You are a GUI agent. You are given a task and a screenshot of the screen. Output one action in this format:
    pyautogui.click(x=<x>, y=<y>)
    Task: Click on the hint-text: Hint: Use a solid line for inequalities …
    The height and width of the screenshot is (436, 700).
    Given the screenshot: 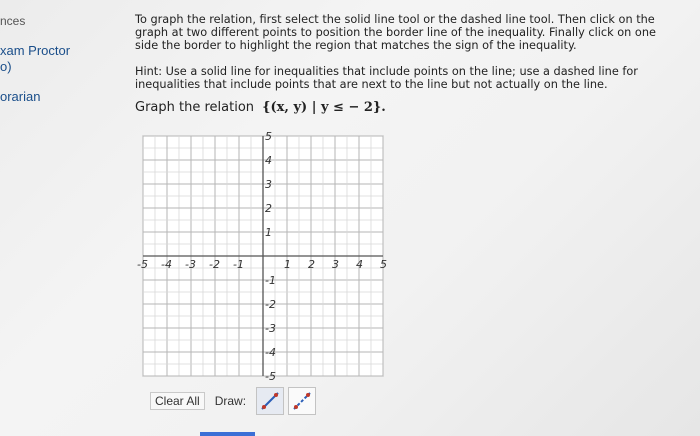 What is the action you would take?
    pyautogui.click(x=386, y=78)
    